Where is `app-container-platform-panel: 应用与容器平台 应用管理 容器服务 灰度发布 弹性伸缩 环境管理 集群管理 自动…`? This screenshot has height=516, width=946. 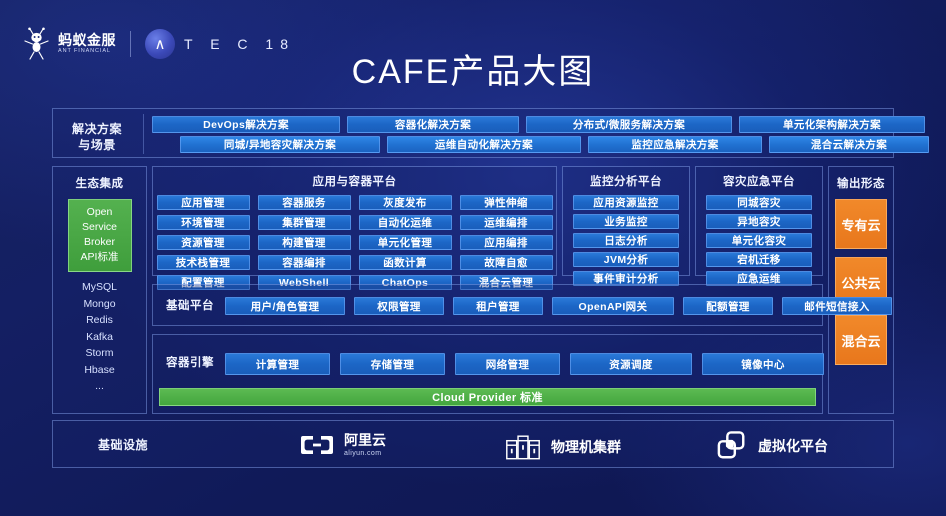
app-container-platform-panel: 应用与容器平台 应用管理 容器服务 灰度发布 弹性伸缩 环境管理 集群管理 自动… is located at coordinates (354, 228).